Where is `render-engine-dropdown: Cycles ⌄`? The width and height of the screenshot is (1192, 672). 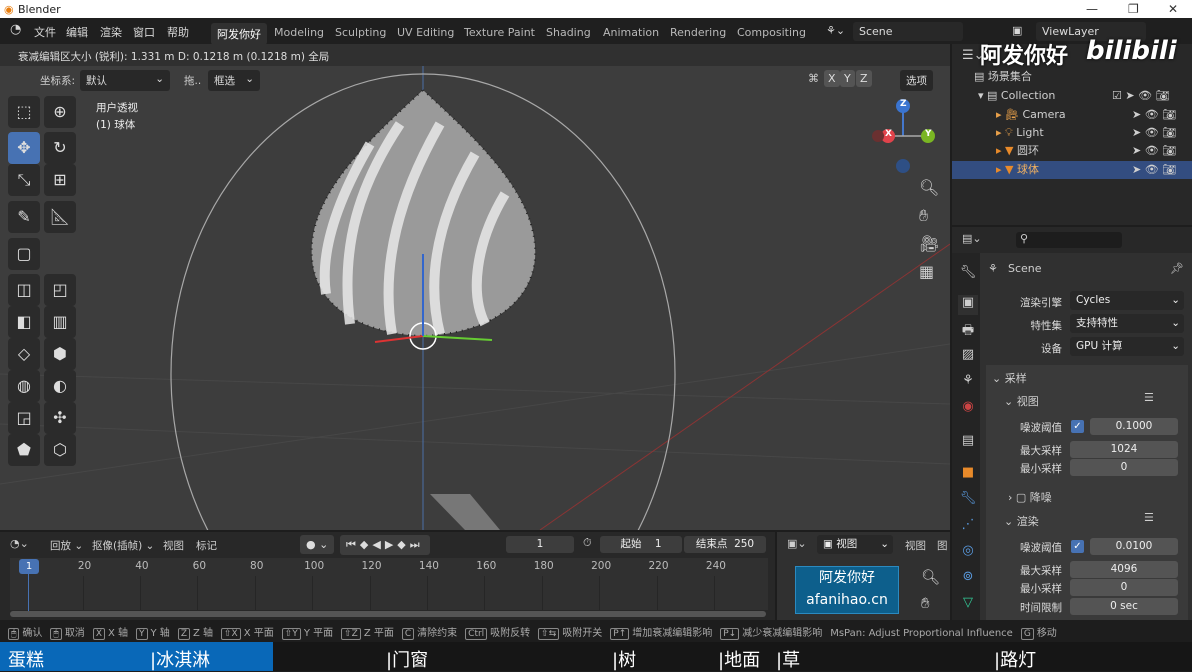
render-engine-dropdown: Cycles ⌄ is located at coordinates (1127, 300).